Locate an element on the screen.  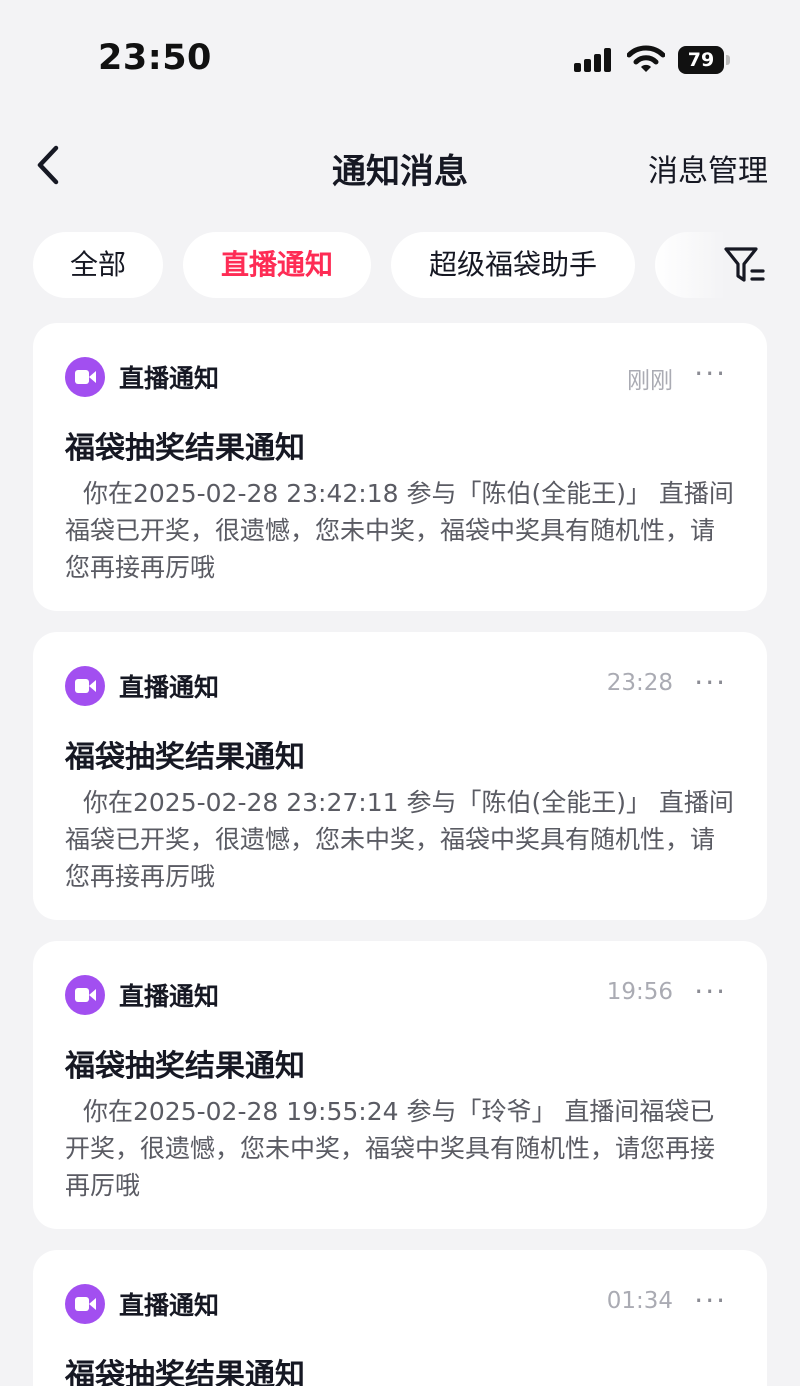
message-settings-button: 消息管理 is located at coordinates (708, 168).